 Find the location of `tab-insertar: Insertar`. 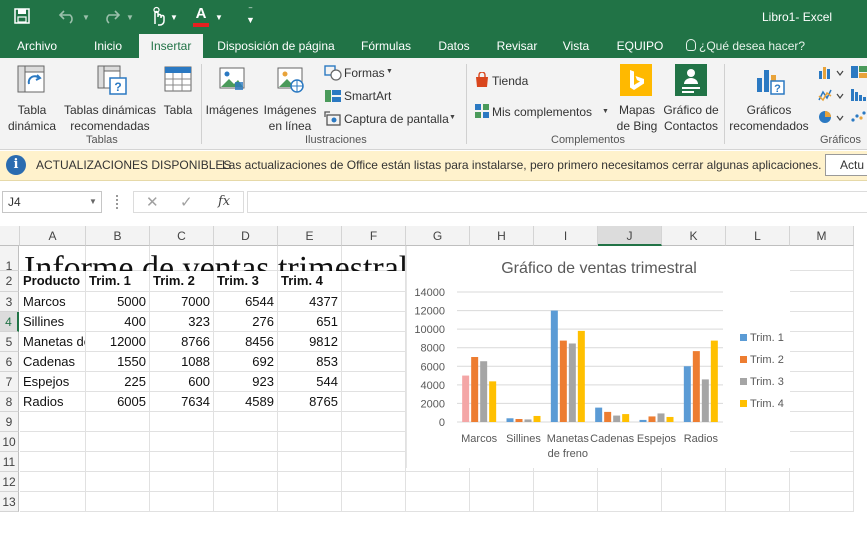

tab-insertar: Insertar is located at coordinates (171, 46).